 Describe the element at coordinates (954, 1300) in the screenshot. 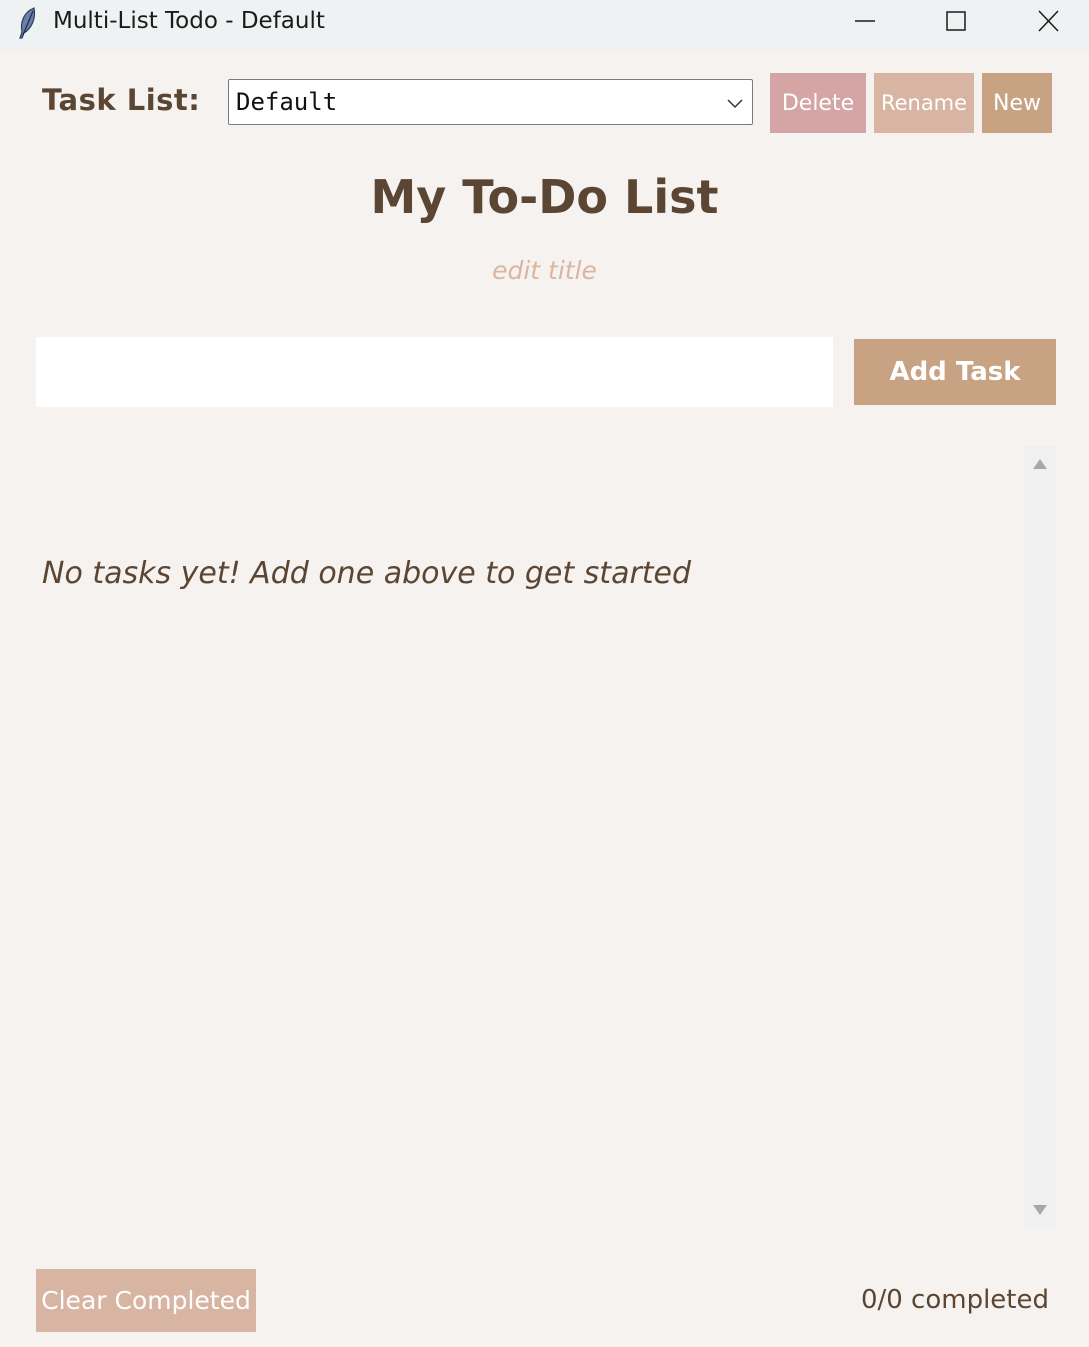

I see `completed-status: 0/0 completed` at that location.